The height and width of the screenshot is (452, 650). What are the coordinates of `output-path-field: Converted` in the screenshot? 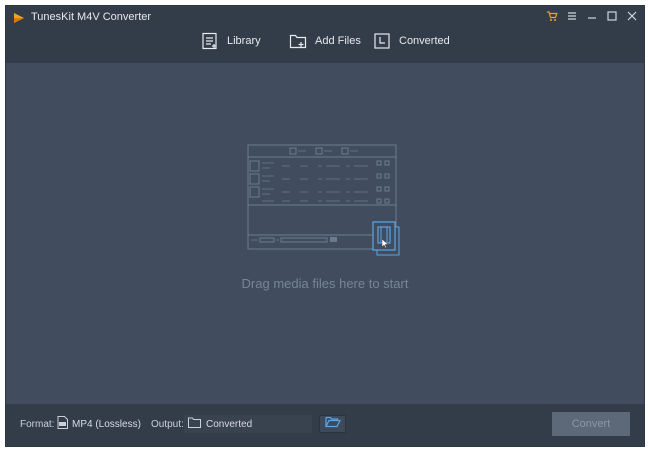 It's located at (248, 424).